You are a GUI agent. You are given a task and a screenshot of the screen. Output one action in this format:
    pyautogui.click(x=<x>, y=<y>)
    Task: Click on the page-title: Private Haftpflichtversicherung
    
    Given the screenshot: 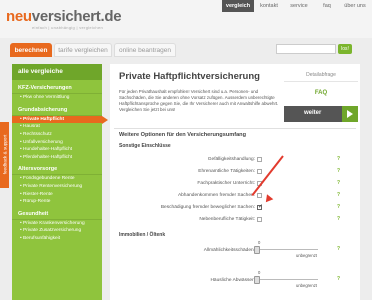 What is the action you would take?
    pyautogui.click(x=189, y=76)
    